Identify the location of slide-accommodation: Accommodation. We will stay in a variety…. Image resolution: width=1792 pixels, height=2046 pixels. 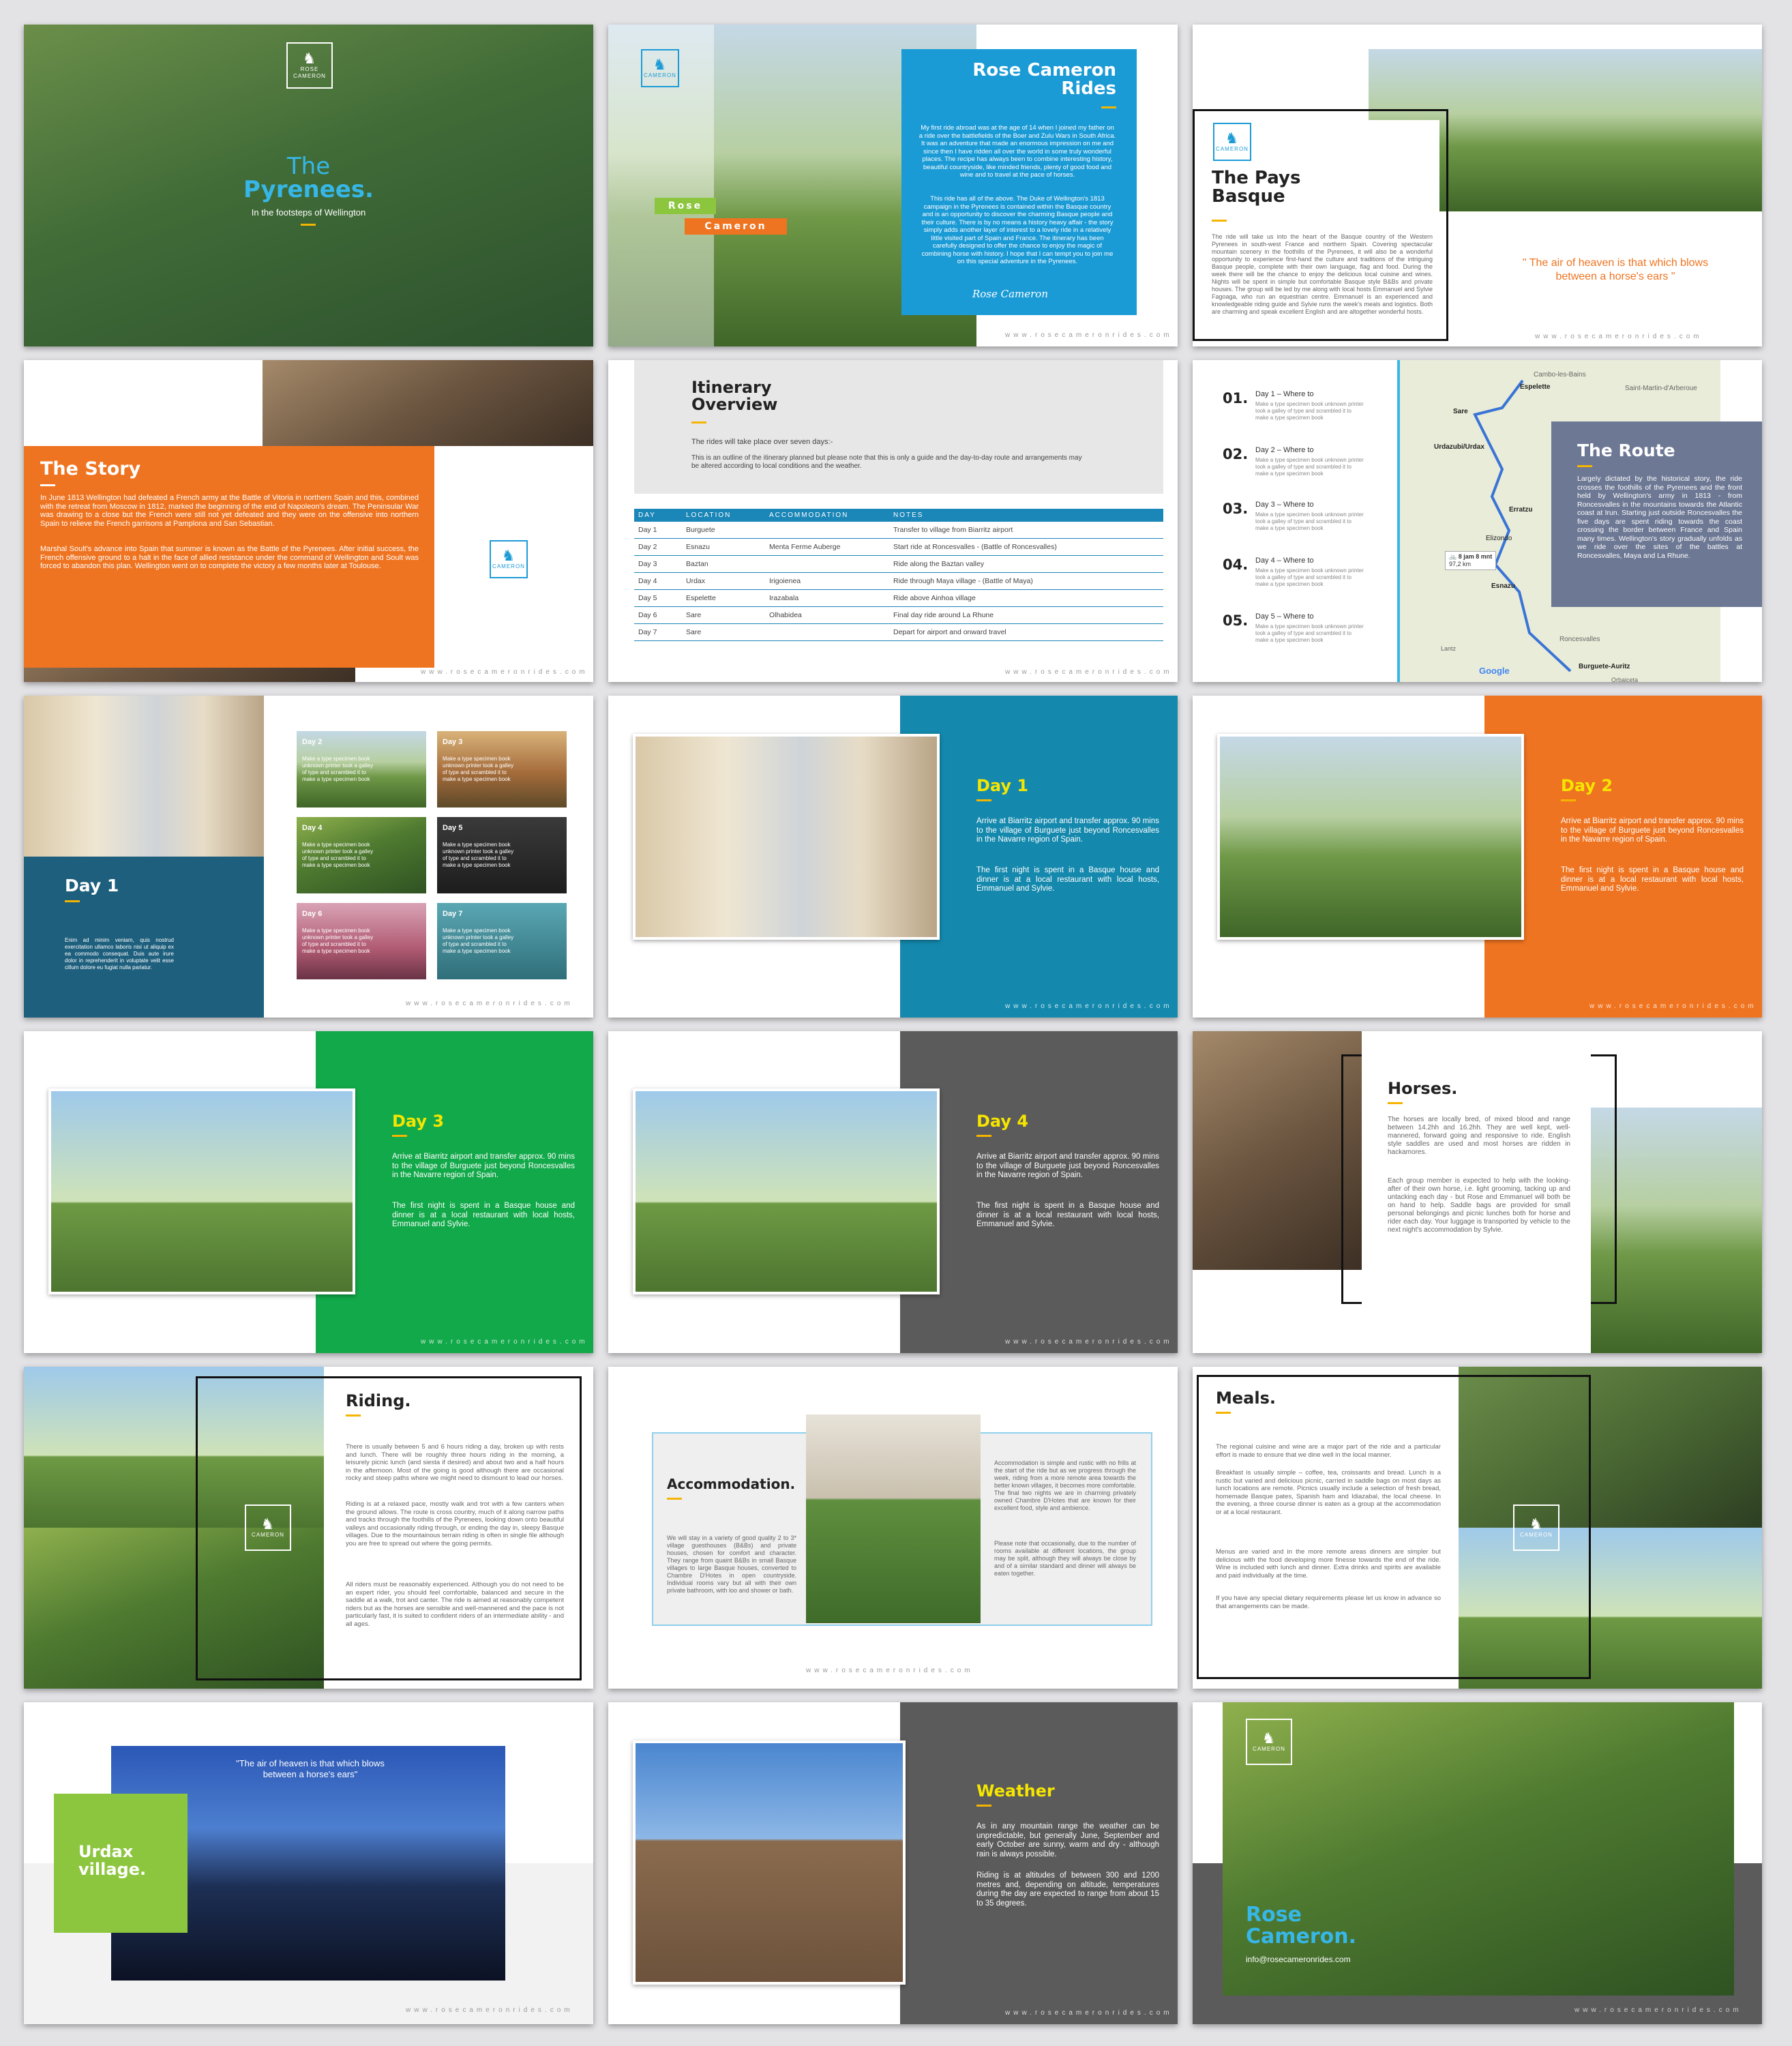
(893, 1528).